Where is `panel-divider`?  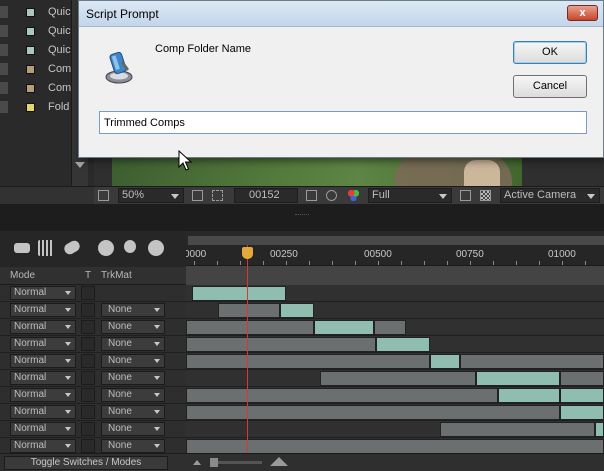 panel-divider is located at coordinates (302, 217).